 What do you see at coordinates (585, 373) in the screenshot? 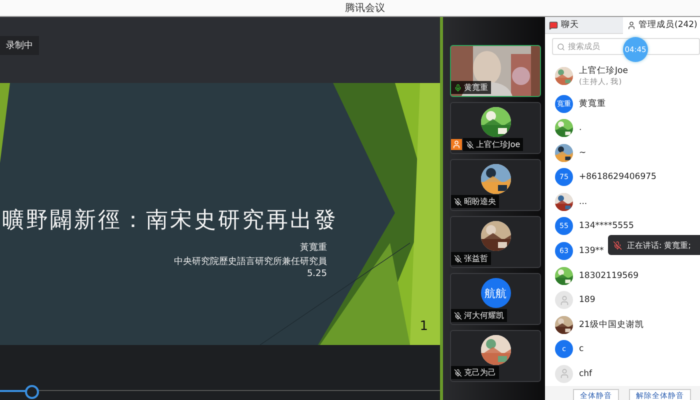
I see `member-name: chf` at bounding box center [585, 373].